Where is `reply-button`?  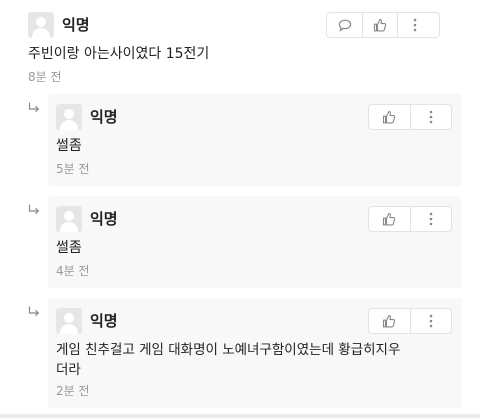 reply-button is located at coordinates (344, 25).